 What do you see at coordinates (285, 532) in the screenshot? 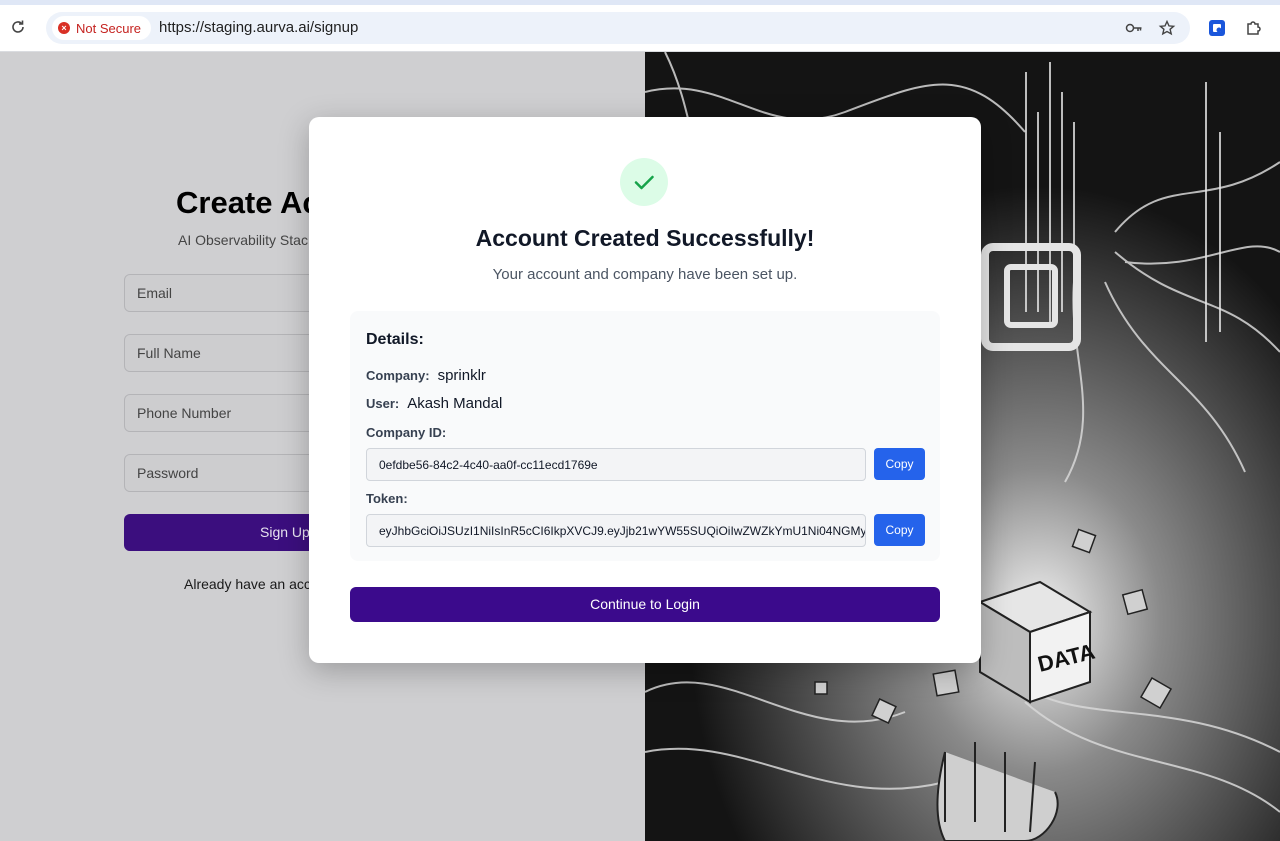
I see `sign-up-label: Sign Up` at bounding box center [285, 532].